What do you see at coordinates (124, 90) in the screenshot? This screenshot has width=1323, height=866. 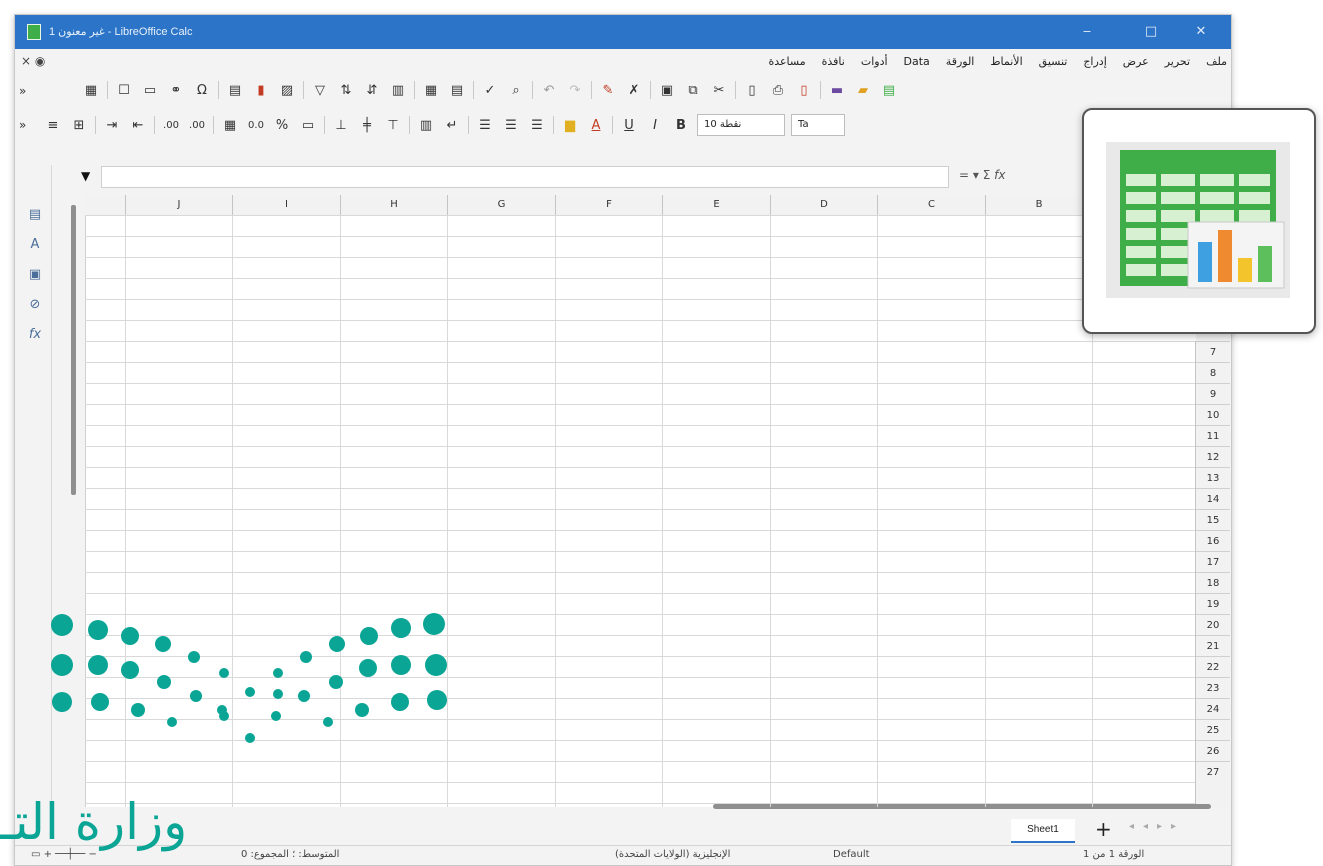 I see `insert-comment-icon: ☐` at bounding box center [124, 90].